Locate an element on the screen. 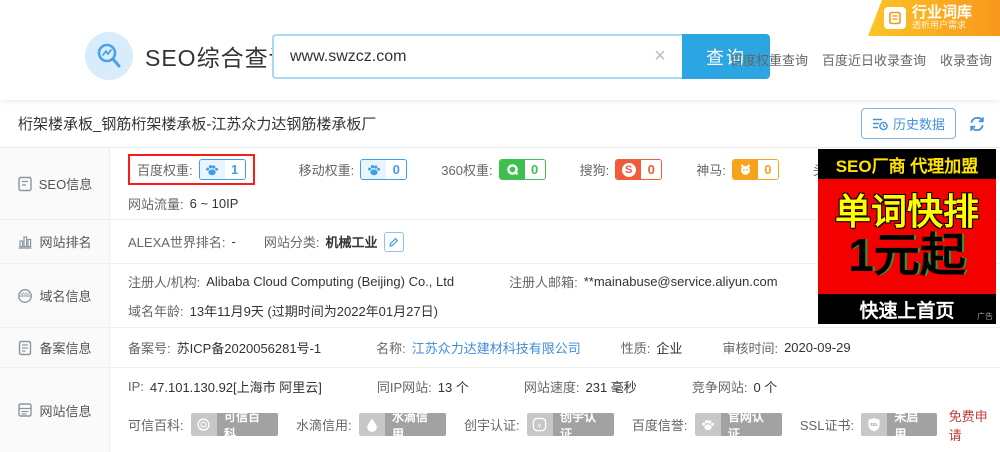  sogou-s-icon: S is located at coordinates (629, 169).